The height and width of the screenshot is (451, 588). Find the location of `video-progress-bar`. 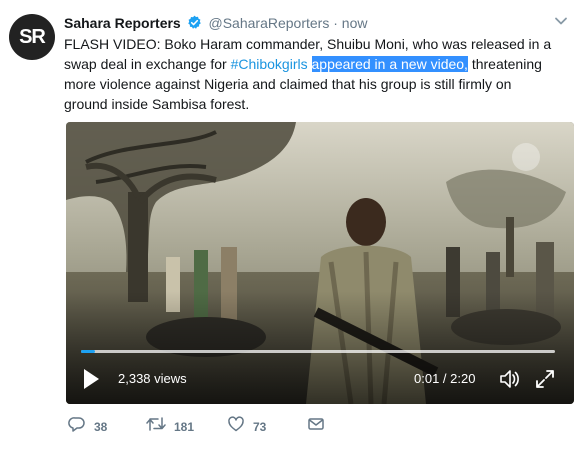

video-progress-bar is located at coordinates (318, 351).